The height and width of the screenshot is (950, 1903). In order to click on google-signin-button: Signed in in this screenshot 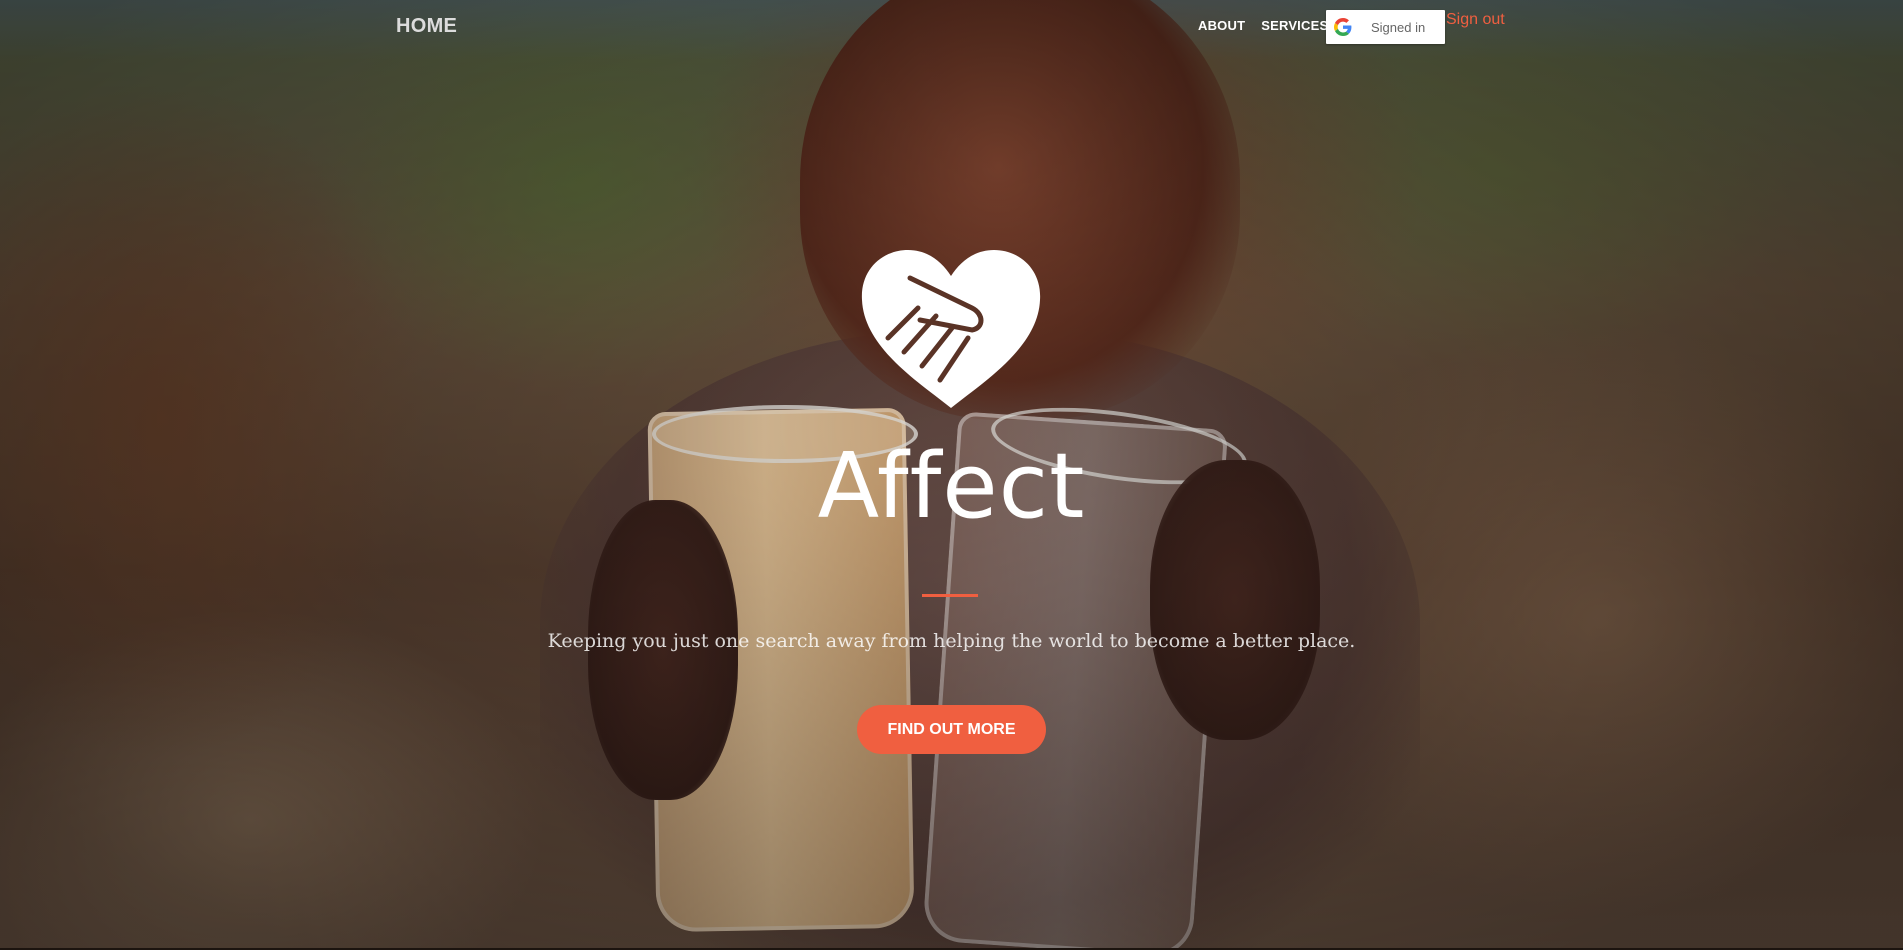, I will do `click(1385, 27)`.